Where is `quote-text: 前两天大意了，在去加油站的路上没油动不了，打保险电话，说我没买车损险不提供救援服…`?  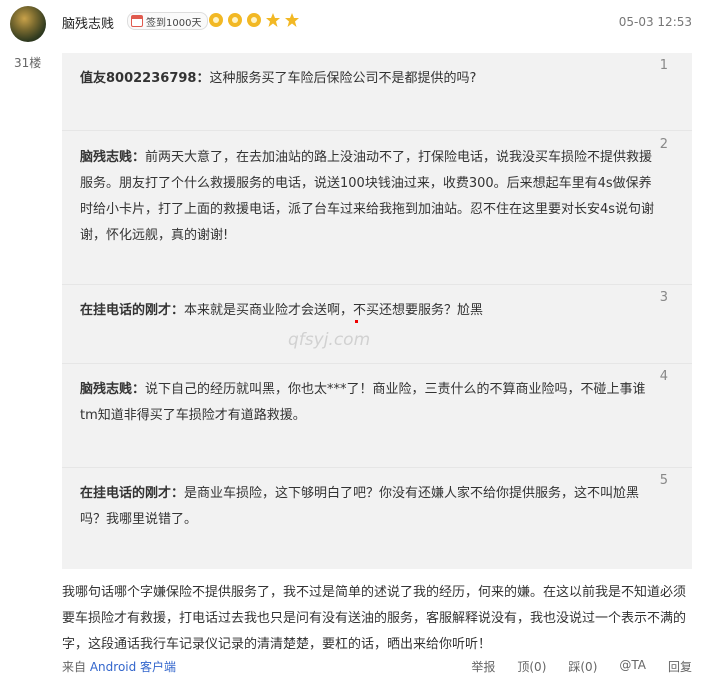
quote-text: 前两天大意了，在去加油站的路上没油动不了，打保险电话，说我没买车损险不提供救援服… is located at coordinates (367, 196).